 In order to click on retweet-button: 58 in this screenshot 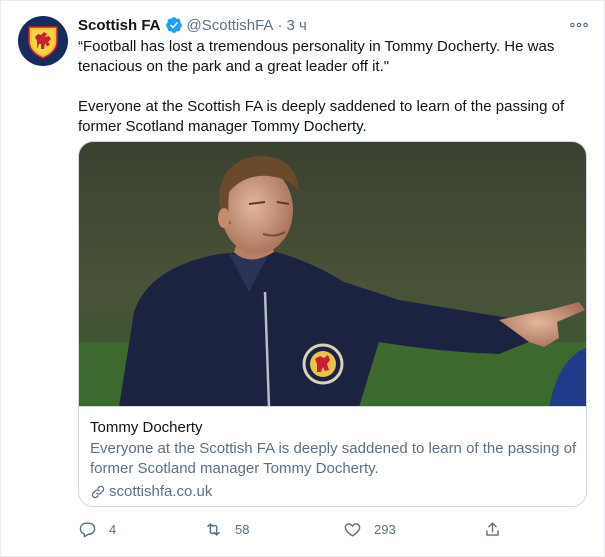, I will do `click(226, 529)`.